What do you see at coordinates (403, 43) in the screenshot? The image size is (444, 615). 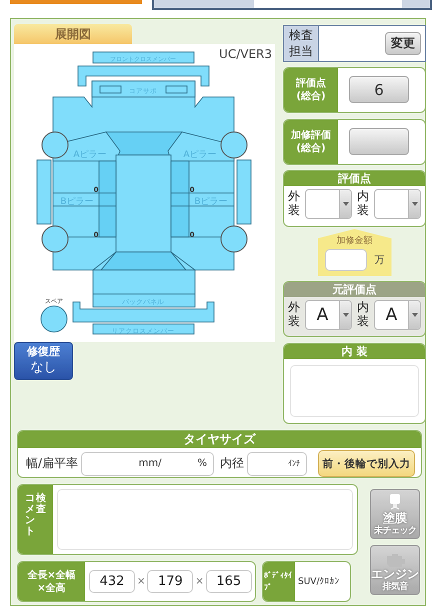 I see `change-button: 変更` at bounding box center [403, 43].